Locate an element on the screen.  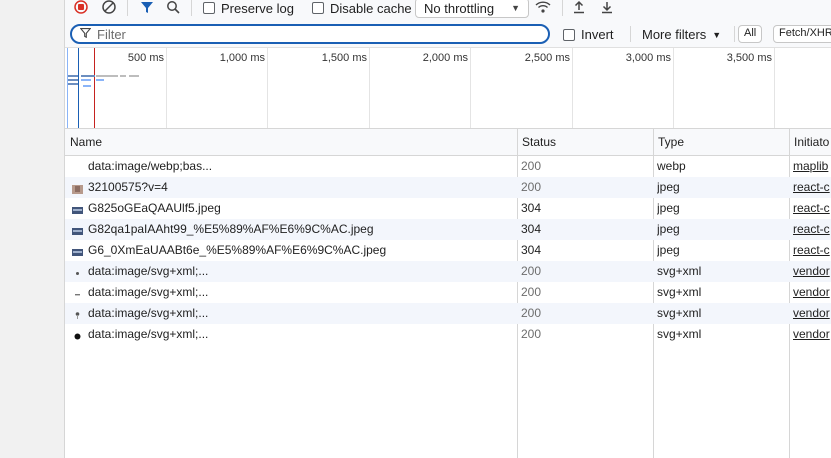
disable-cache-label: Disable cache is located at coordinates (371, 8).